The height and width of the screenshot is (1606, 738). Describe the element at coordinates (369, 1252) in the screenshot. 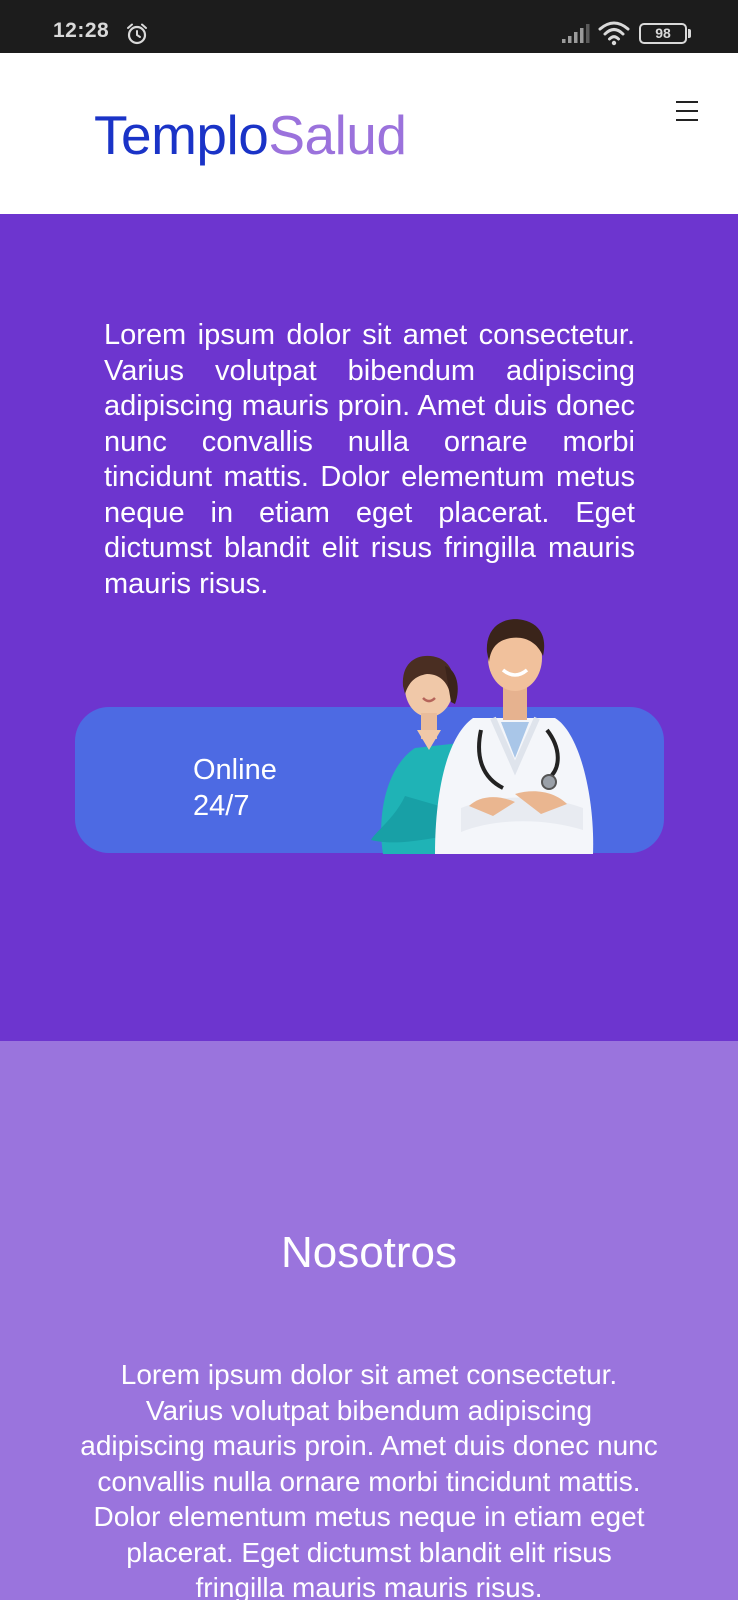

I see `about-title: Nosotros` at that location.